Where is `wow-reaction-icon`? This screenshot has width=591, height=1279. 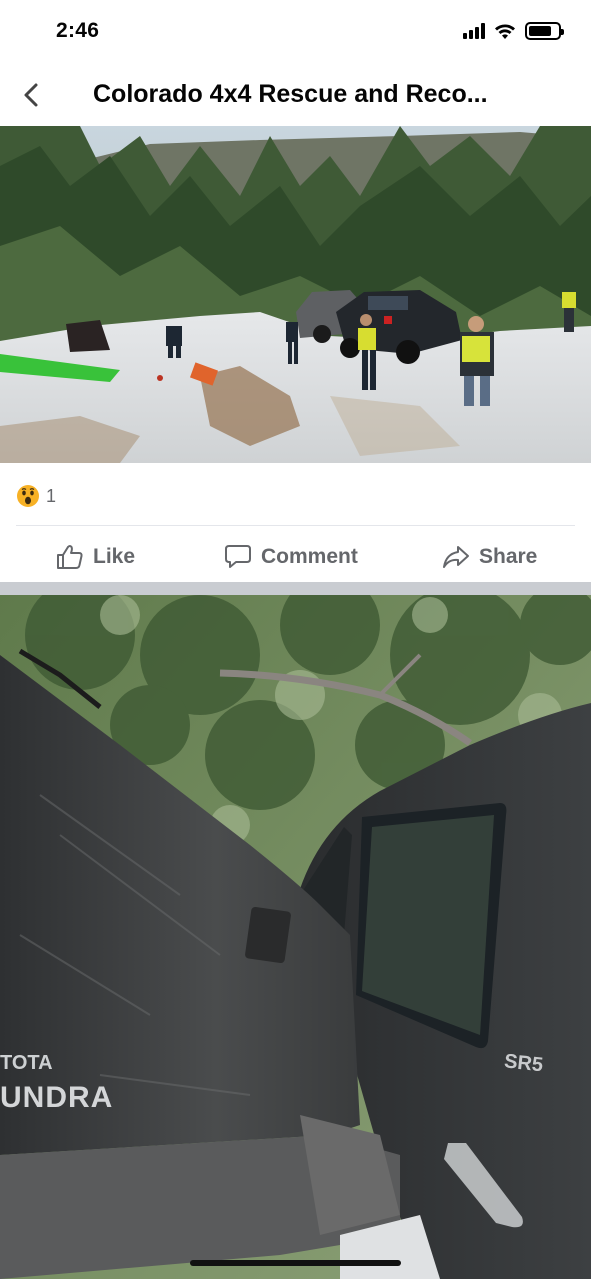 wow-reaction-icon is located at coordinates (28, 496).